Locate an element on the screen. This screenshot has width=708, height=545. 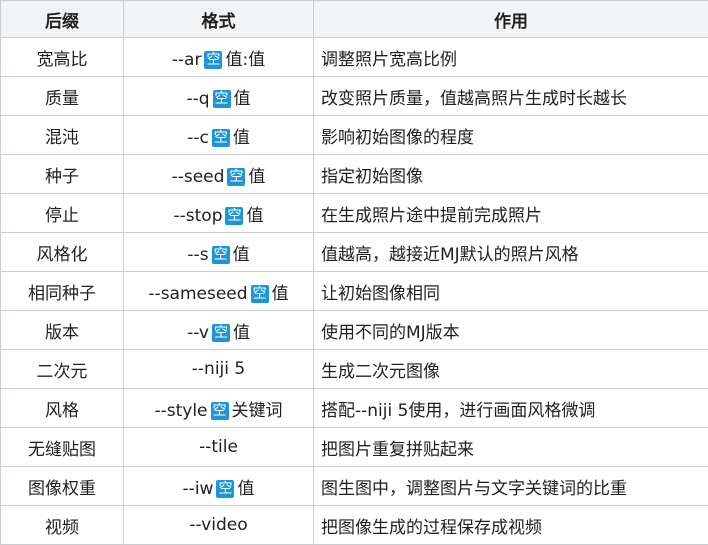
param-flag: --c is located at coordinates (198, 138).